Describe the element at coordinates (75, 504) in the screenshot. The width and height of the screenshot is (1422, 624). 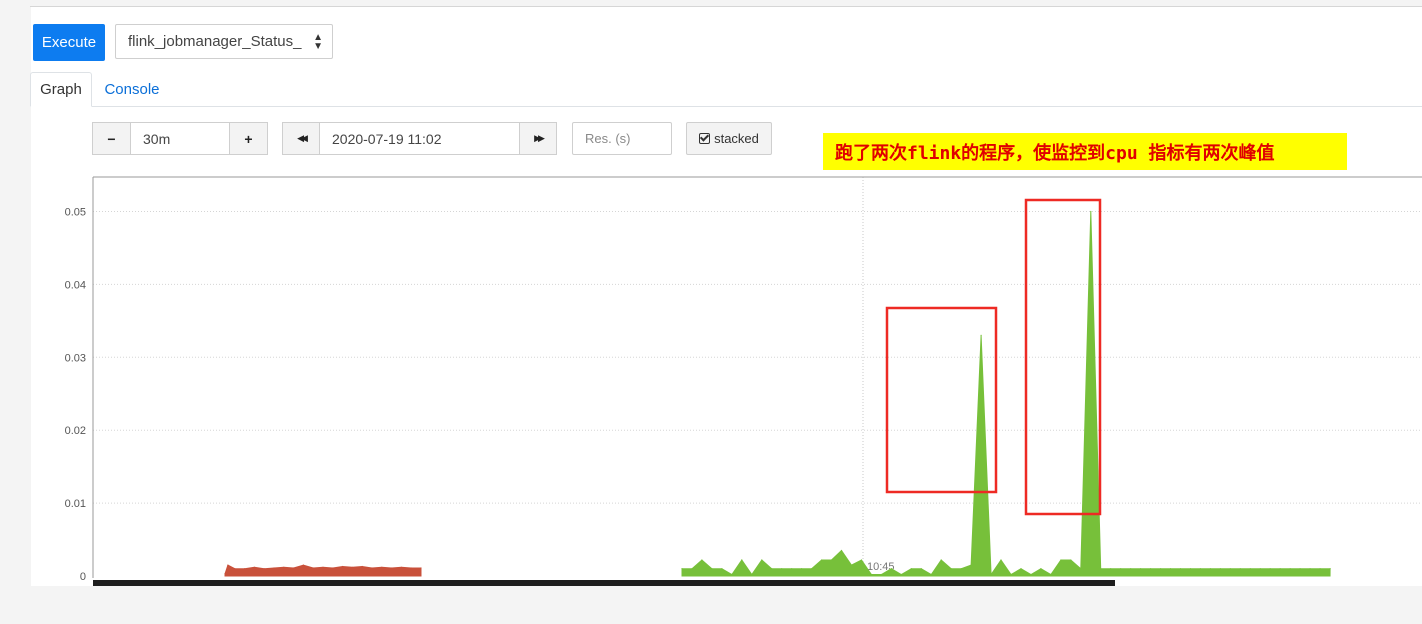
I see `y-tick-label: 0.01` at that location.